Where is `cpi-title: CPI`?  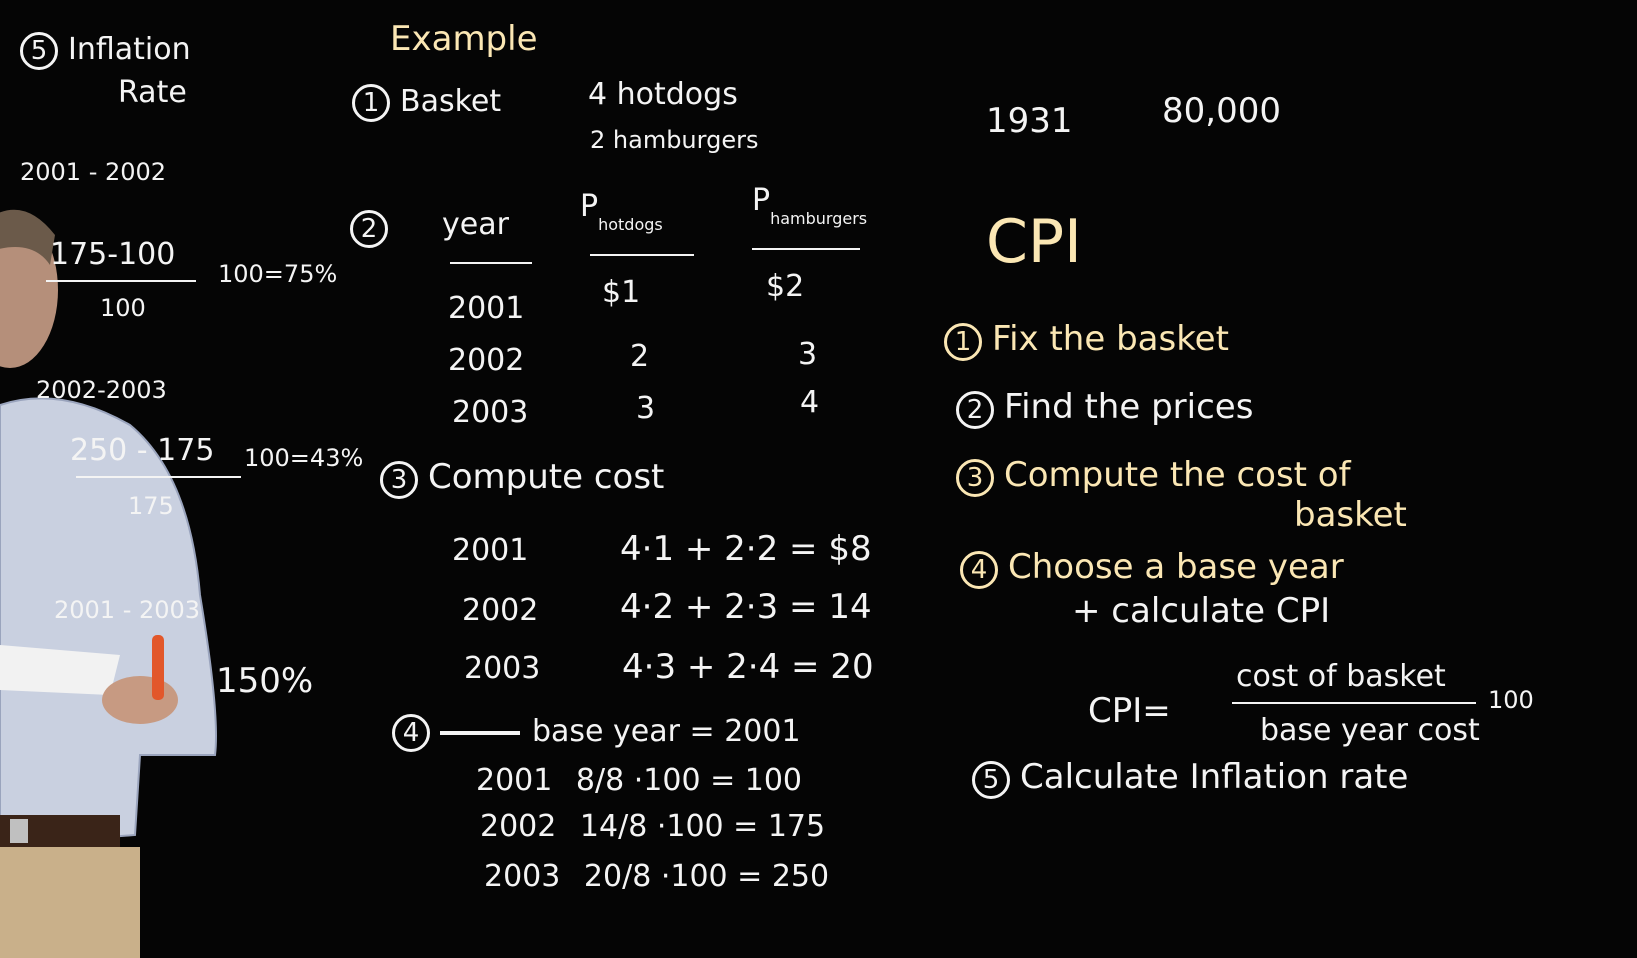
cpi-title: CPI is located at coordinates (1034, 242).